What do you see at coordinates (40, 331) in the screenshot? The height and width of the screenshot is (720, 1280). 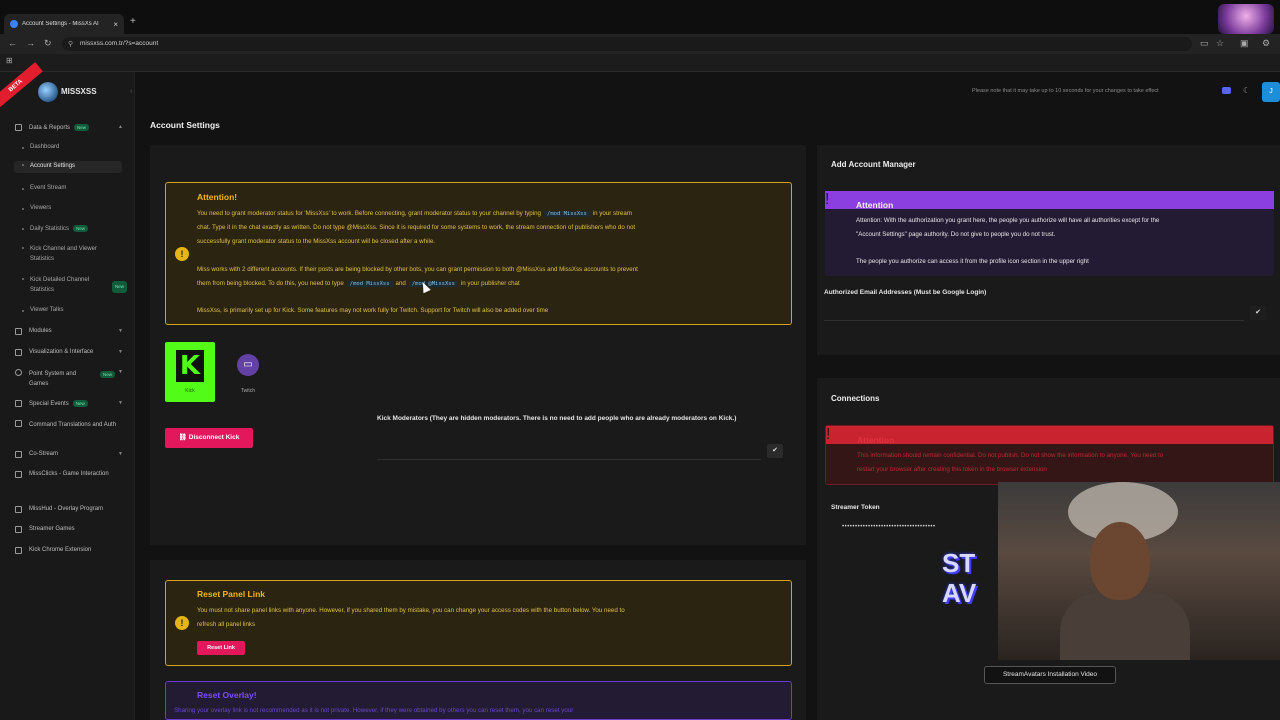 I see `sidebar-item-label: Modules` at bounding box center [40, 331].